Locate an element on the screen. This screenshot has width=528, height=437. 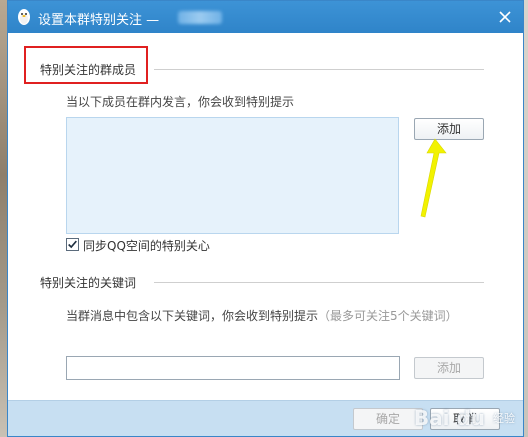
dialog-footer: 确定 取消 Bai du 经验 is located at coordinates (265, 418).